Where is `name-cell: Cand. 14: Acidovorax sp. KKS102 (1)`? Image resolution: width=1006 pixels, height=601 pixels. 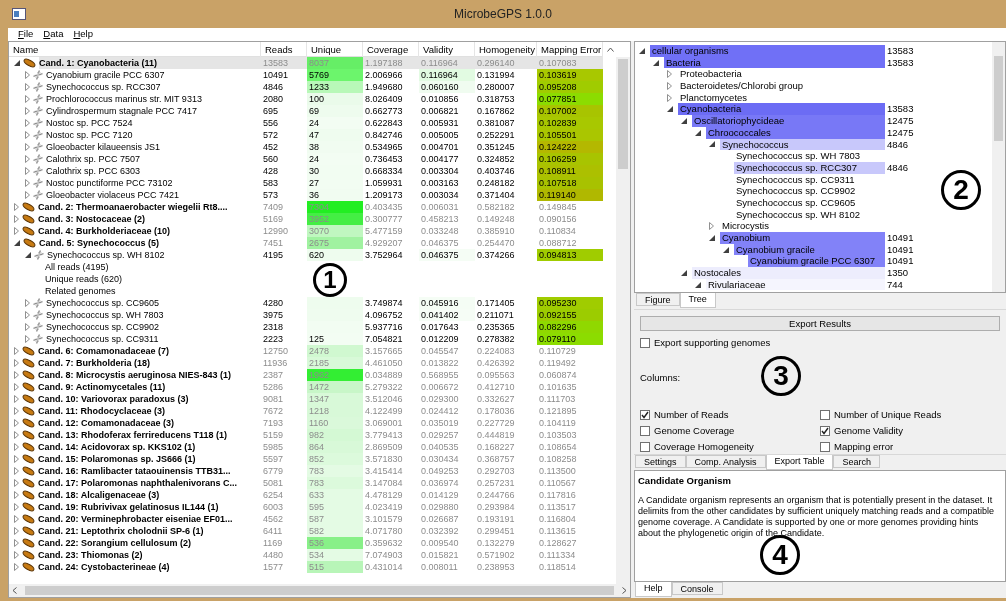 name-cell: Cand. 14: Acidovorax sp. KKS102 (1) is located at coordinates (149, 447).